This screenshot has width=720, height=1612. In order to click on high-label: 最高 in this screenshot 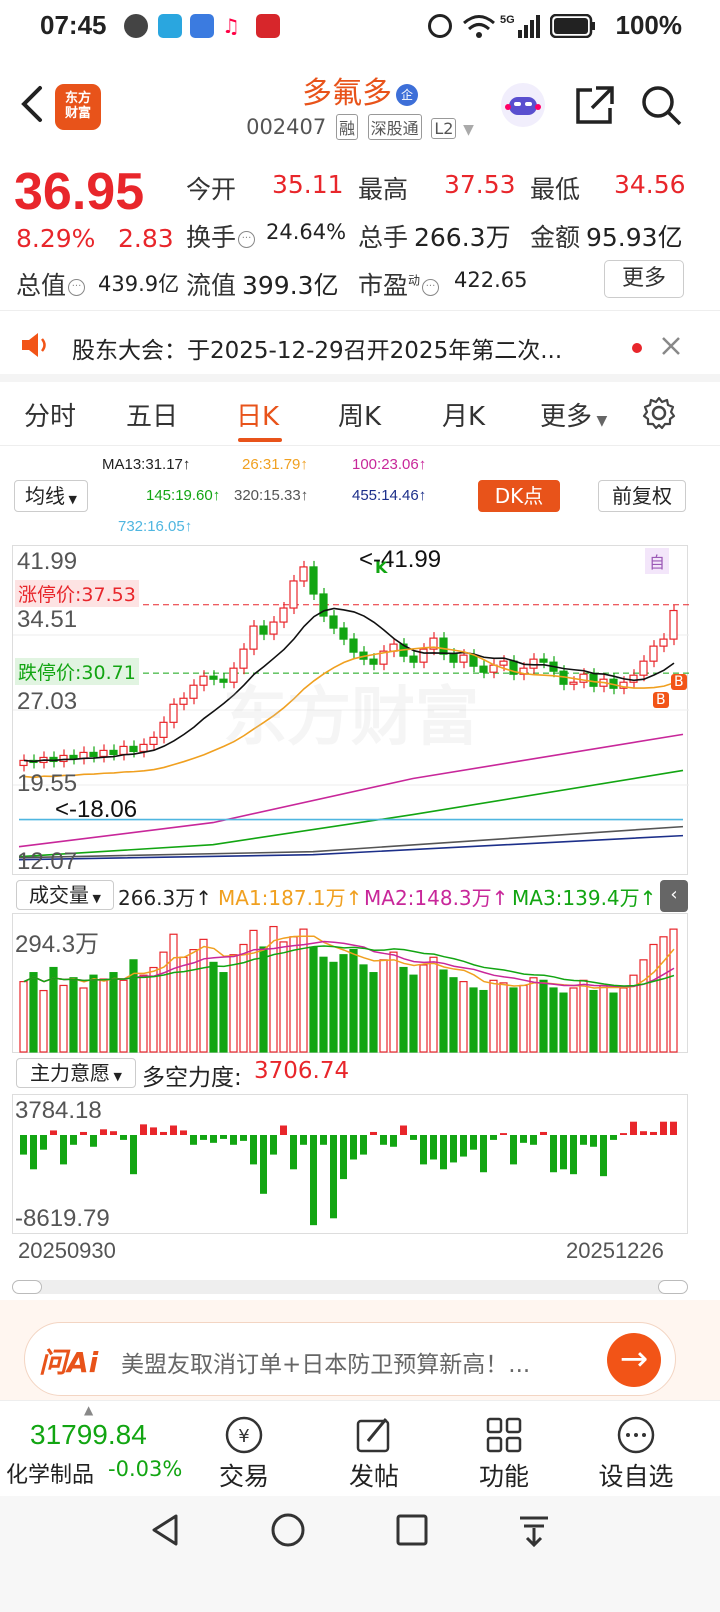, I will do `click(383, 189)`.